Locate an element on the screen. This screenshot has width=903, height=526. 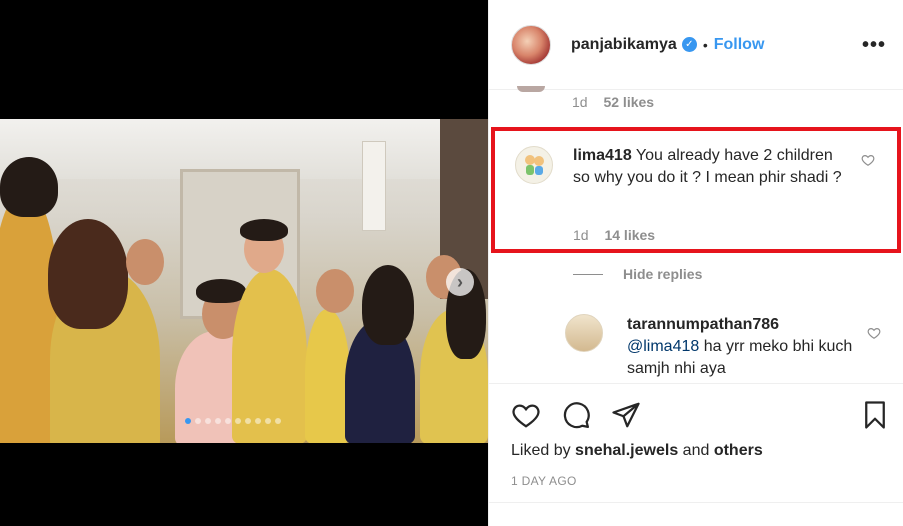
reply-like-heart-icon is located at coordinates (874, 333).